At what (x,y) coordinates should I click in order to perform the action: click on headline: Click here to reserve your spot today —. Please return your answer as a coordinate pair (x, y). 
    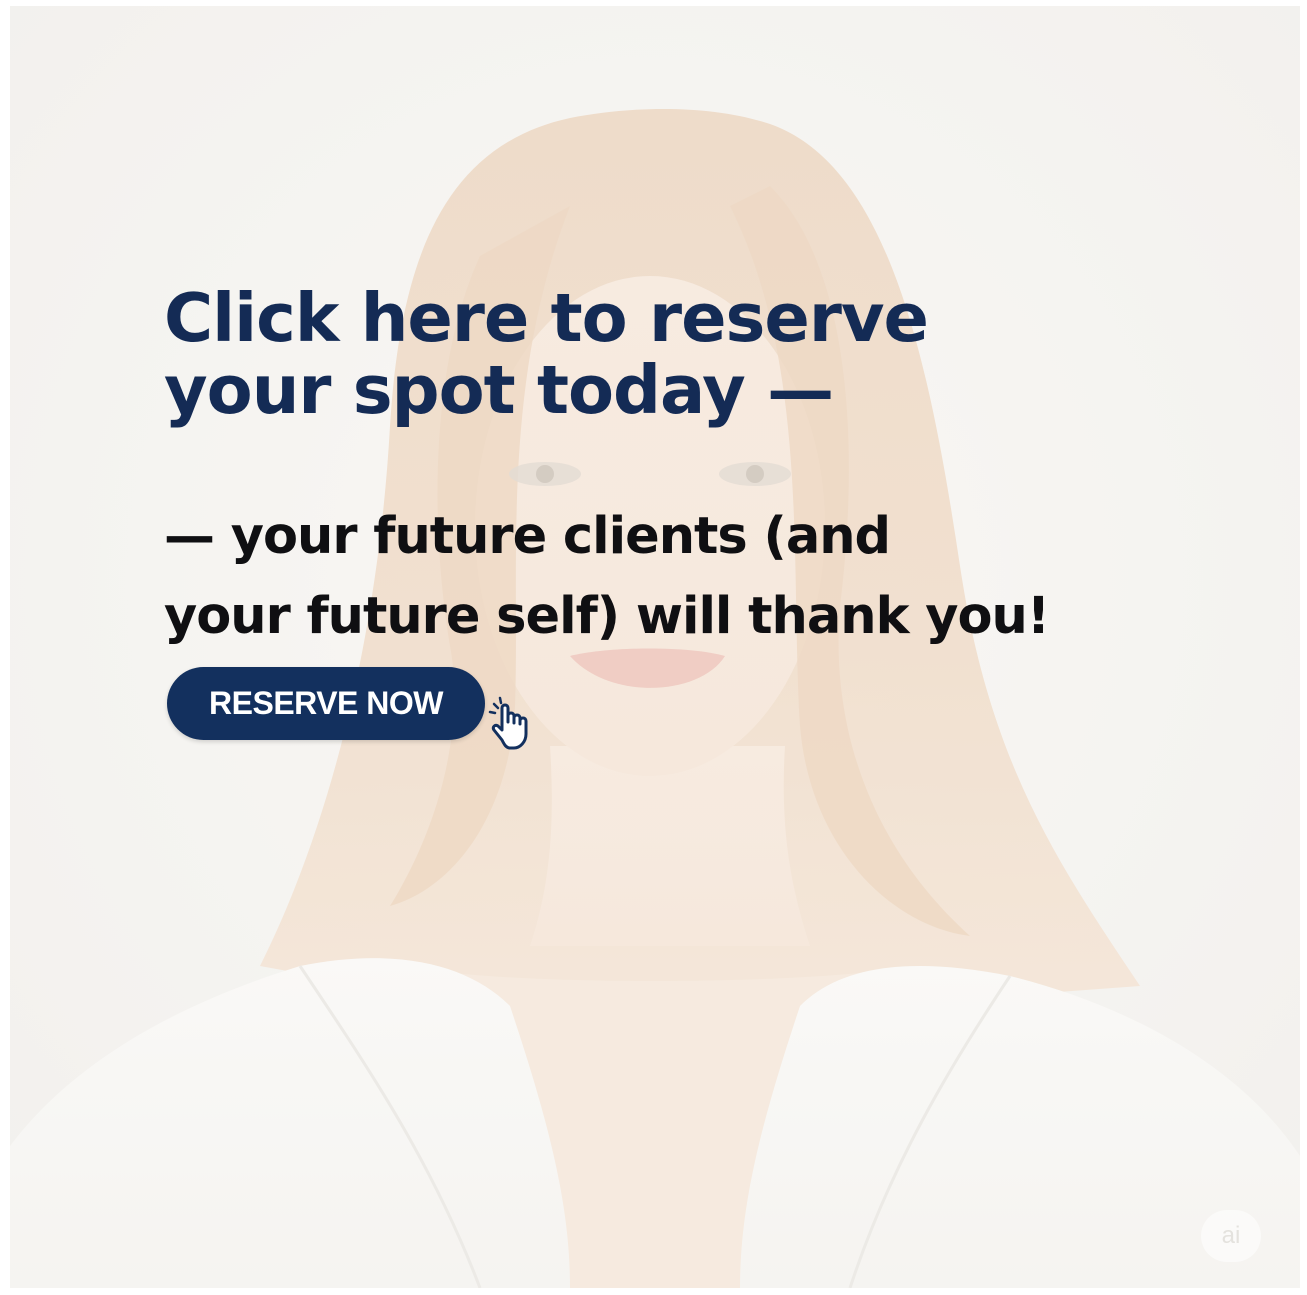
    Looking at the image, I should click on (546, 354).